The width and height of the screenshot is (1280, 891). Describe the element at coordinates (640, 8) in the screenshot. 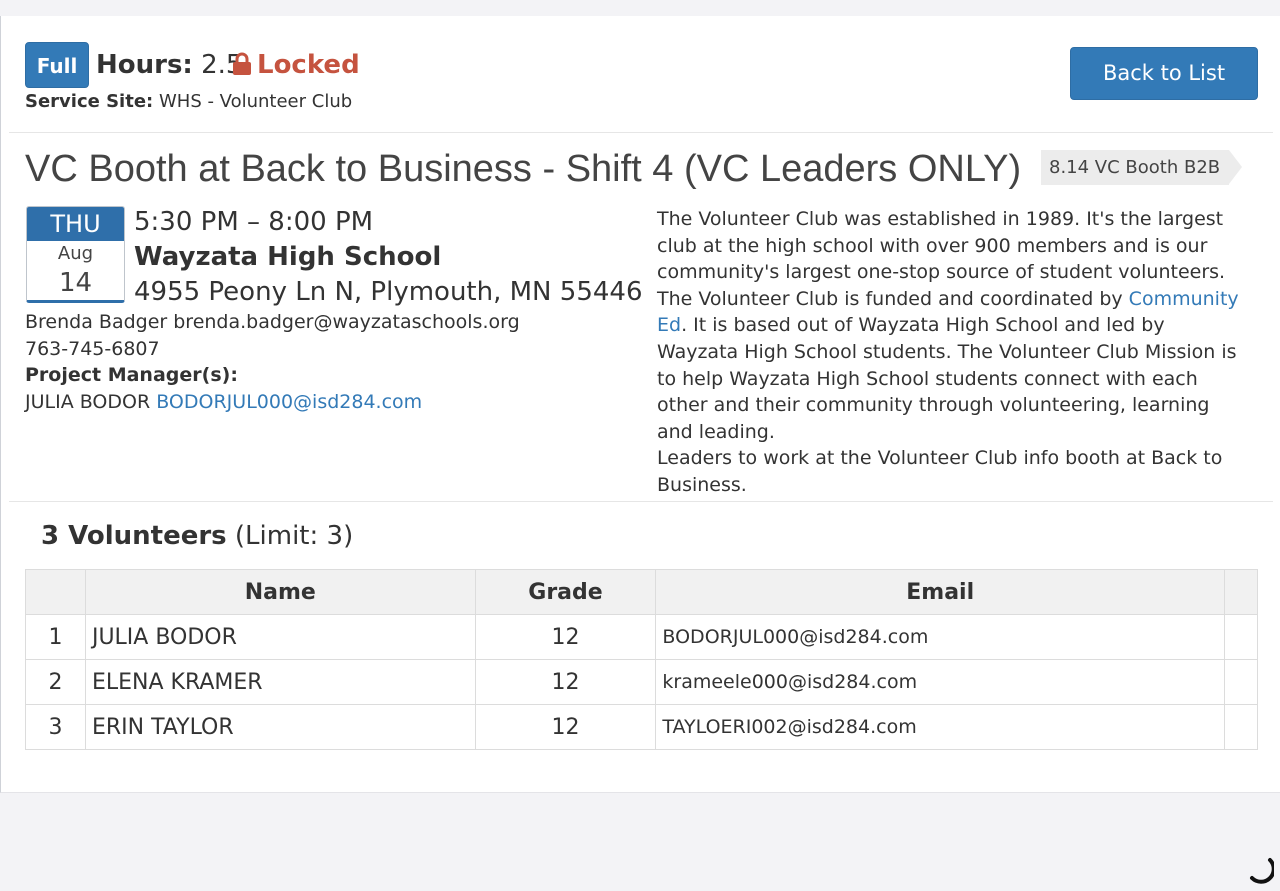

I see `top-bar` at that location.